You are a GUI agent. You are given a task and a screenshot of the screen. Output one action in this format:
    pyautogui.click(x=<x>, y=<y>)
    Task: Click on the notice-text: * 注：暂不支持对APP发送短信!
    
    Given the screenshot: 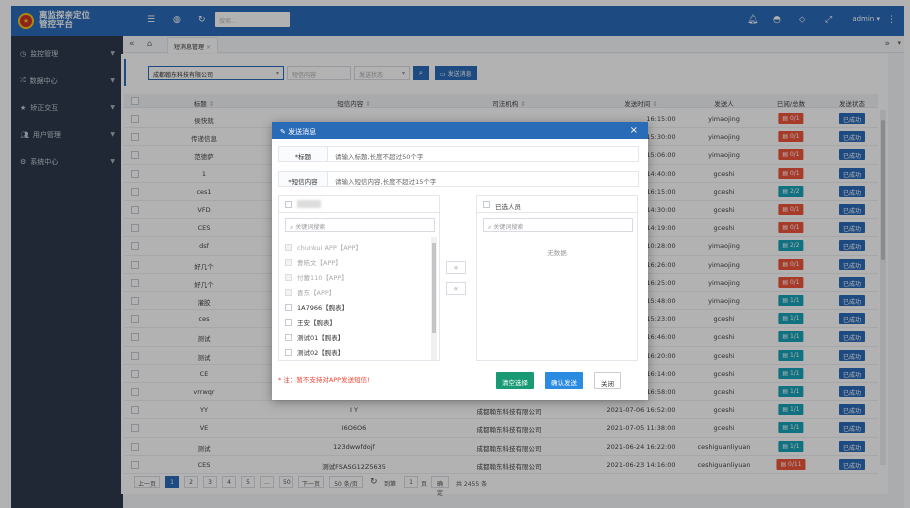 What is the action you would take?
    pyautogui.click(x=324, y=380)
    